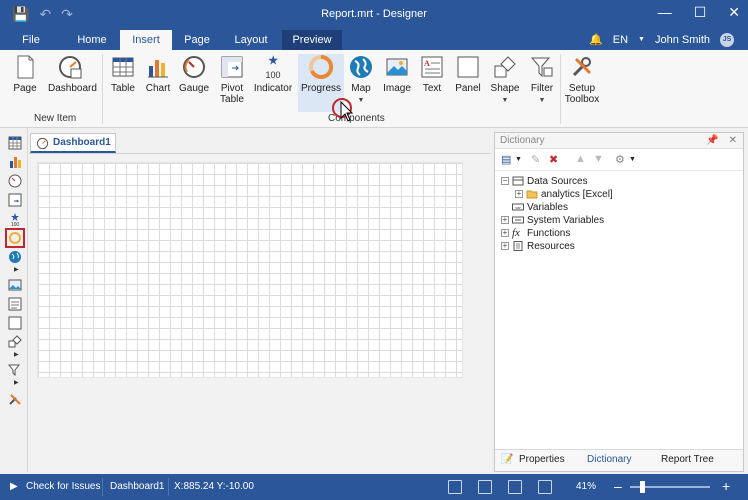  What do you see at coordinates (15, 370) in the screenshot?
I see `filter-icon` at bounding box center [15, 370].